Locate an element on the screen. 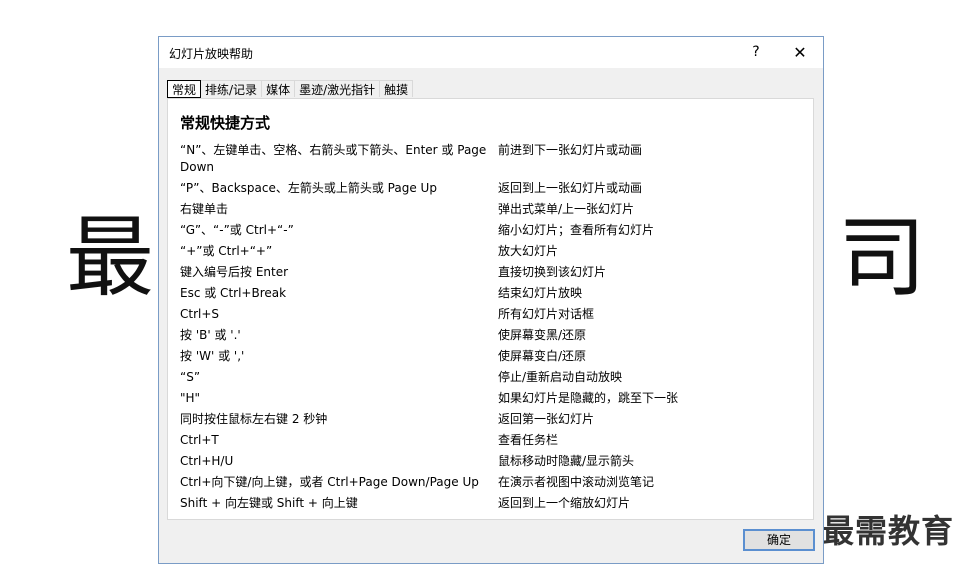 This screenshot has height=566, width=975. background-large-char-left: 最 is located at coordinates (110, 257).